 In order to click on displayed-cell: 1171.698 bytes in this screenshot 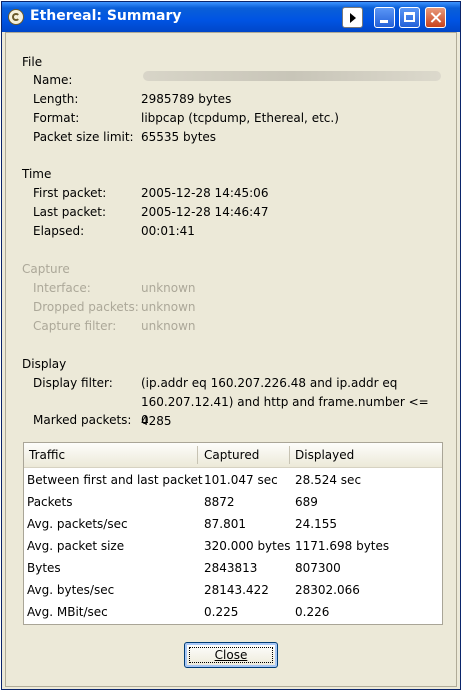, I will do `click(342, 546)`.